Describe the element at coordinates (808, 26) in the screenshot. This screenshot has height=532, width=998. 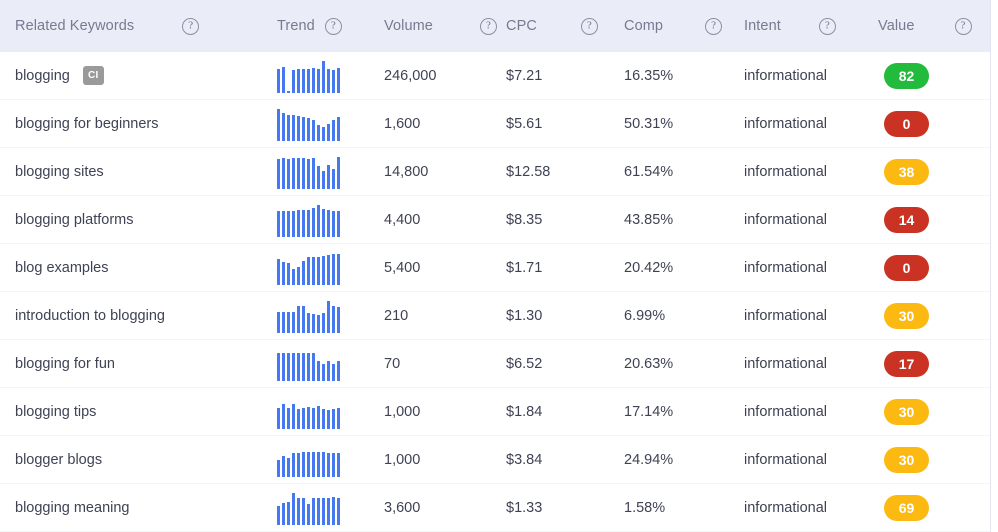
I see `column-header-intent: Intent ?` at that location.